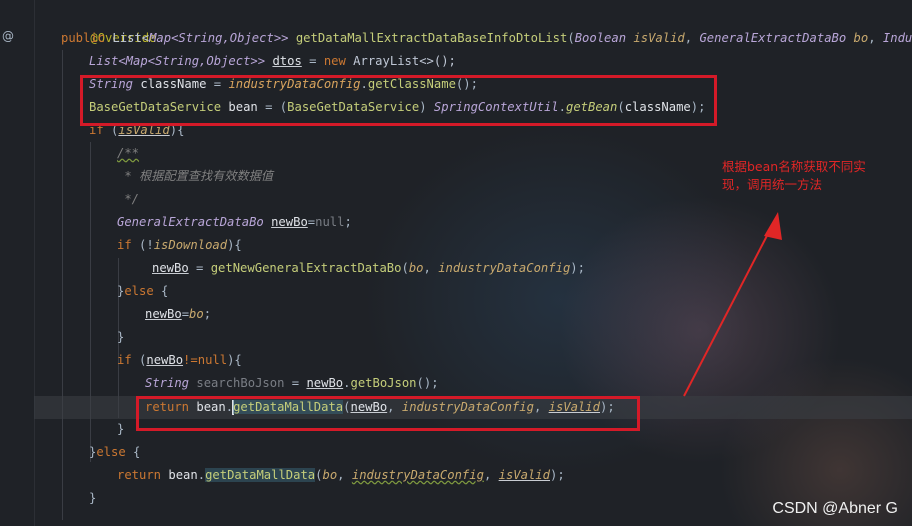  I want to click on watermark: CSDN @Abner G, so click(835, 508).